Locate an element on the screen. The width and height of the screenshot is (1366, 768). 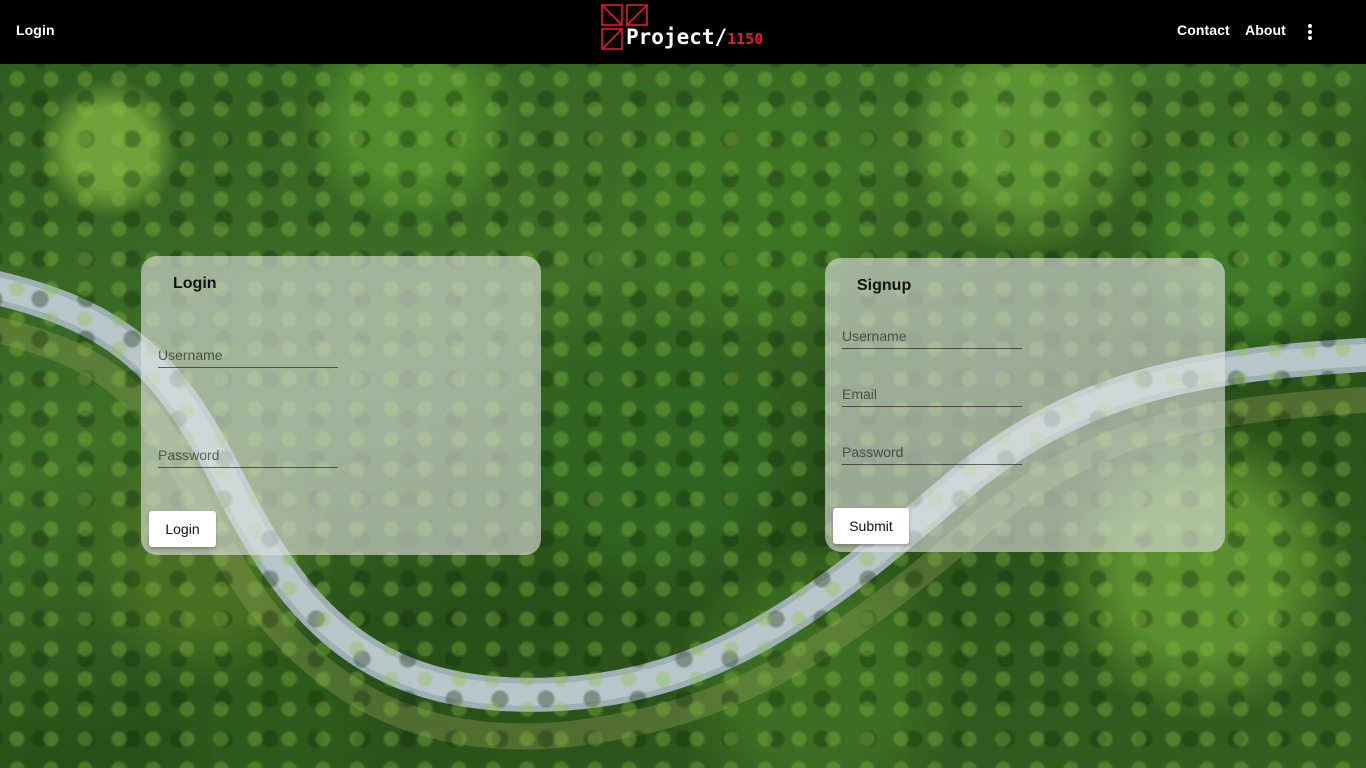
signup-card: Signup Submit is located at coordinates (1025, 405).